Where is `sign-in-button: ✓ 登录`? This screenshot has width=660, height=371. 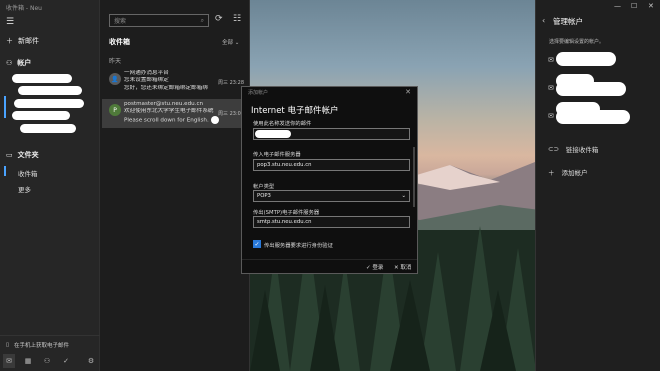 sign-in-button: ✓ 登录 is located at coordinates (374, 267).